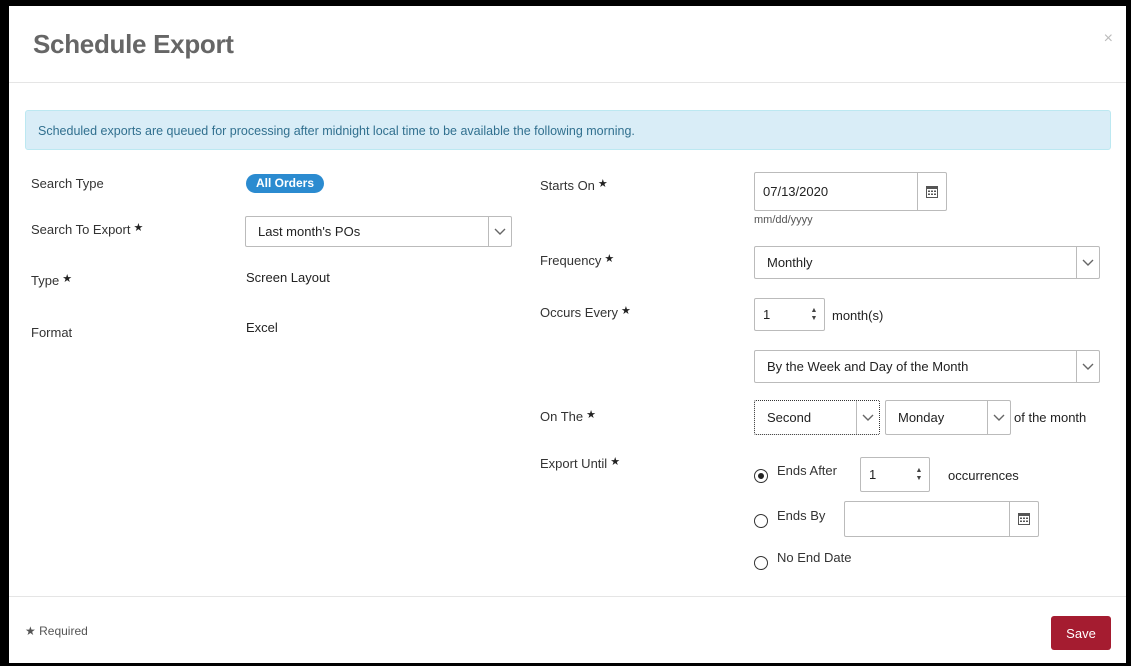 The image size is (1131, 666). Describe the element at coordinates (868, 366) in the screenshot. I see `monthly-mode-value: By the Week and Day of the Month` at that location.